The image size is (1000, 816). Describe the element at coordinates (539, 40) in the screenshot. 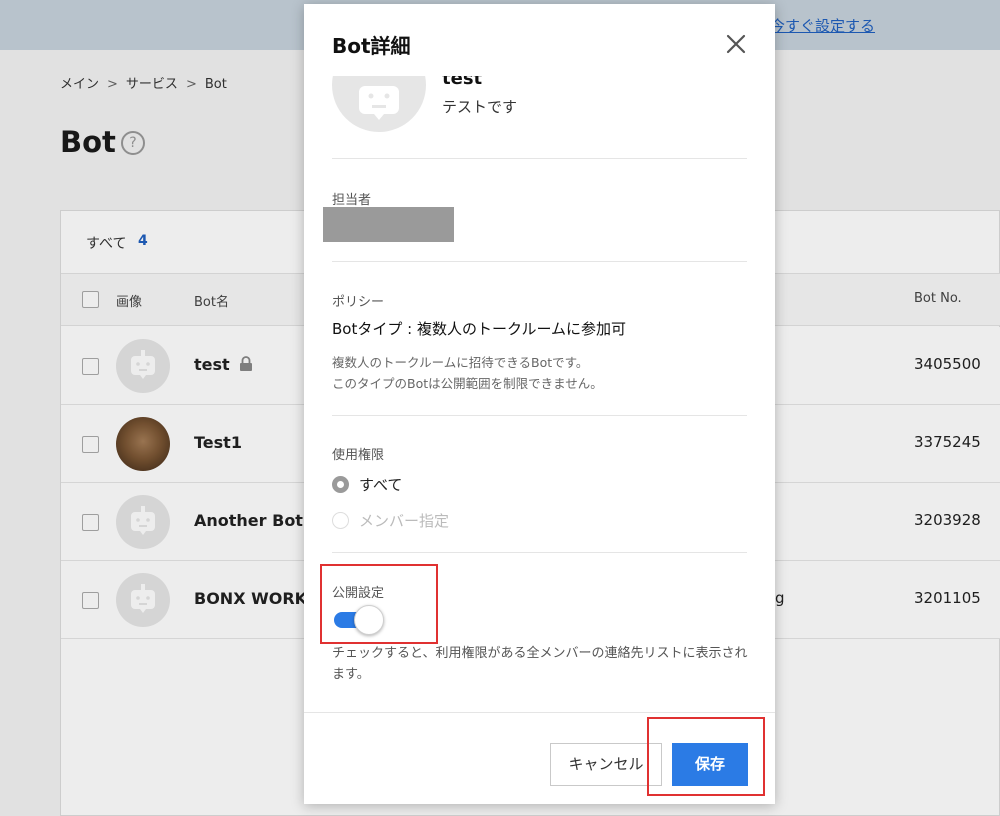

I see `modal-header: Bot詳細` at that location.